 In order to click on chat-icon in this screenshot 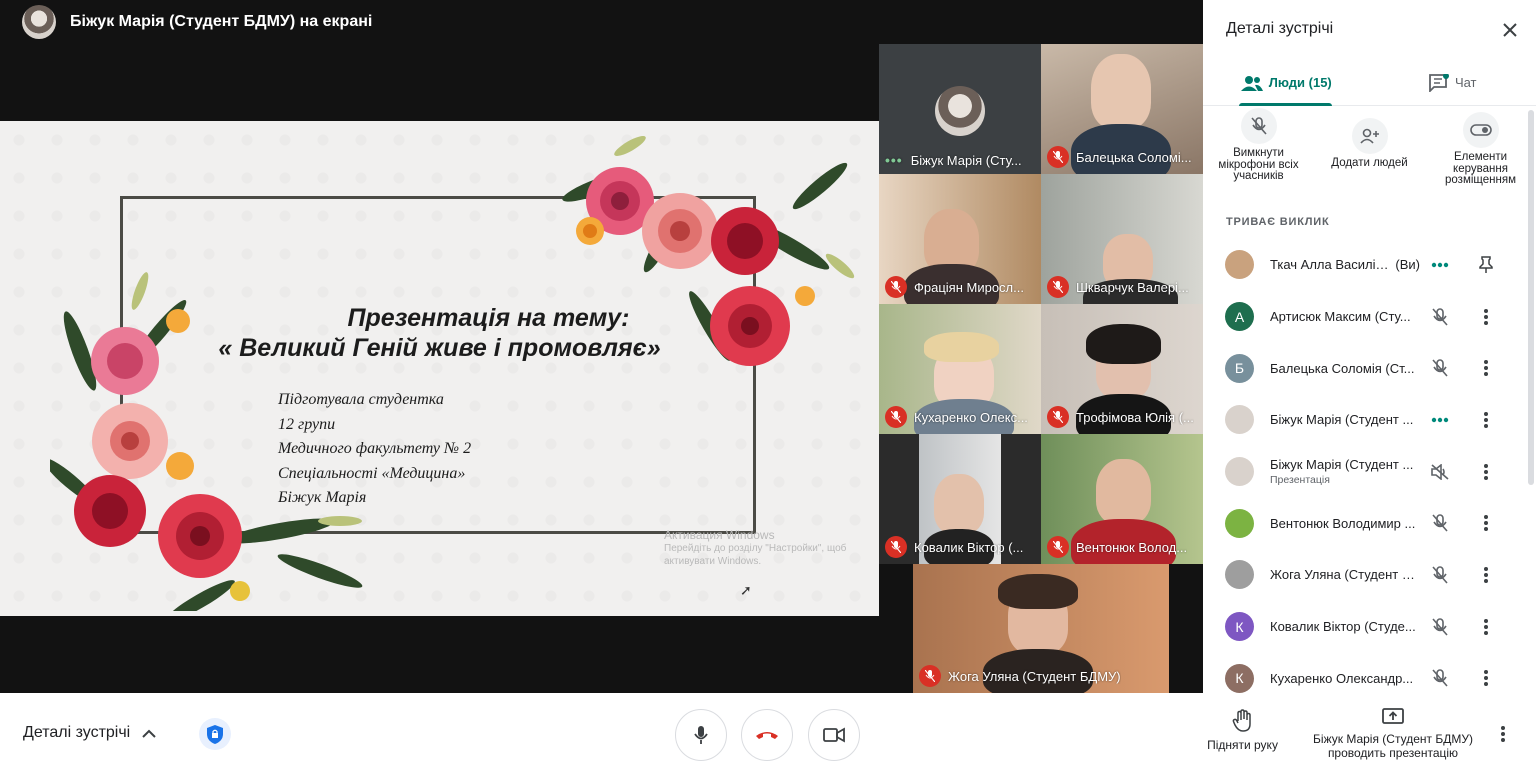, I will do `click(1439, 82)`.